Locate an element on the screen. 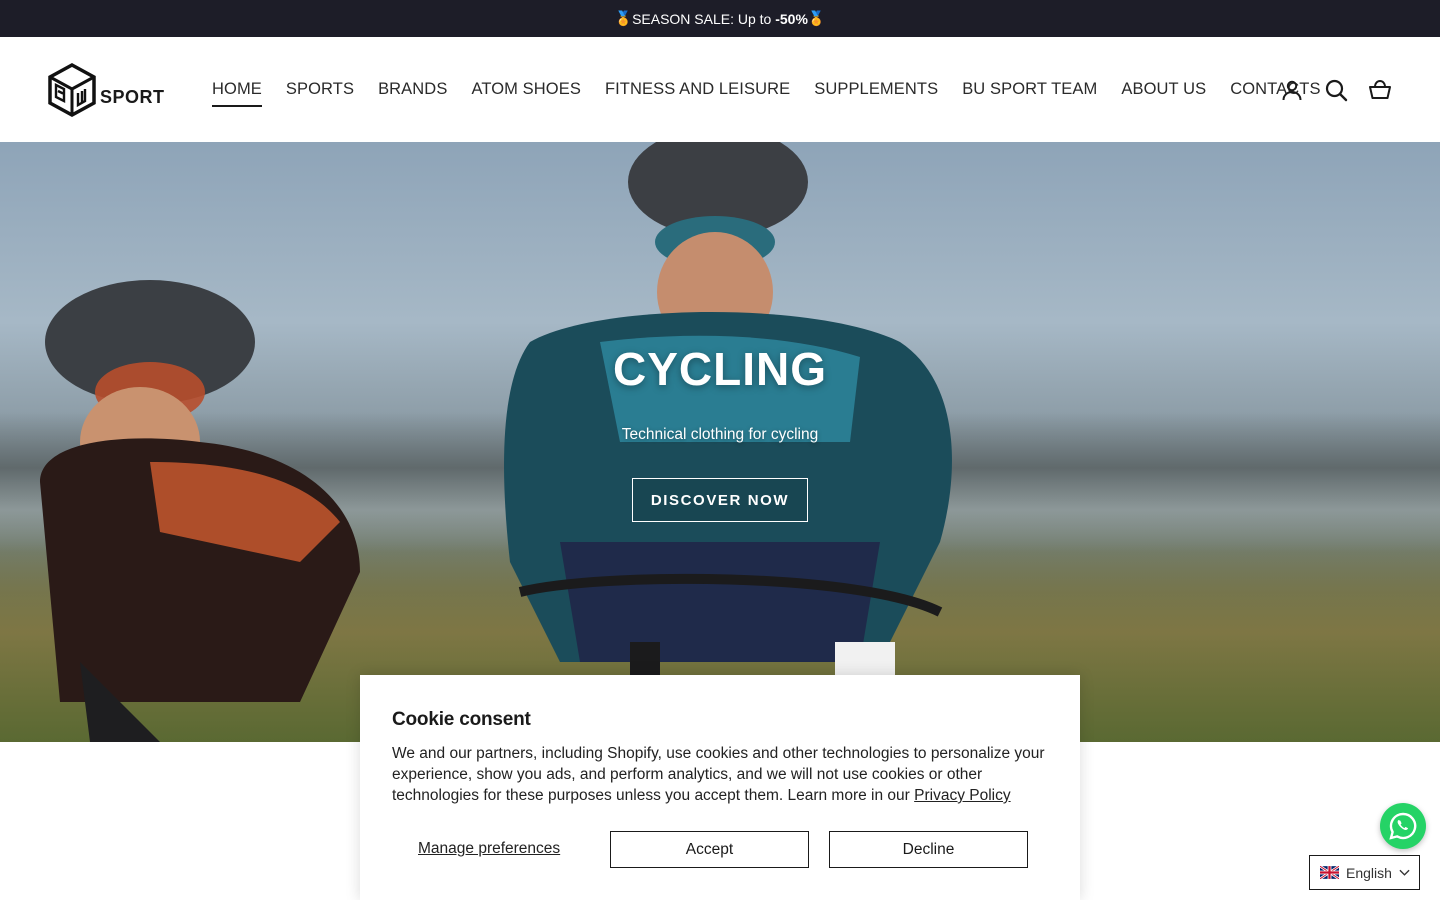 Image resolution: width=1440 pixels, height=900 pixels. nav-atom-shoes: ATOM SHOES is located at coordinates (526, 89).